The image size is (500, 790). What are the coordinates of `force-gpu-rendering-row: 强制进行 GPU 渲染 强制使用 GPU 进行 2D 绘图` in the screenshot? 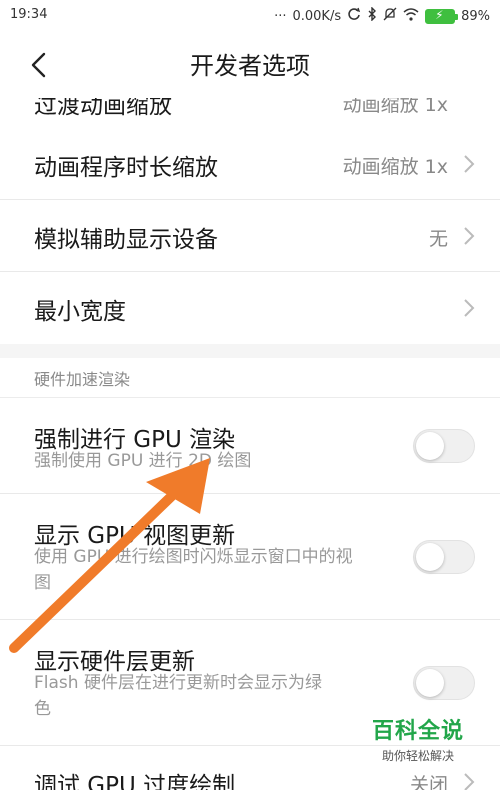 It's located at (250, 446).